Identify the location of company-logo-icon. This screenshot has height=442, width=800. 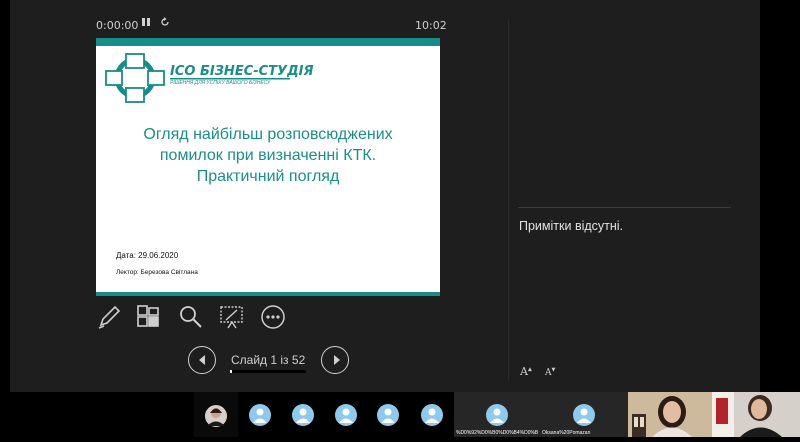
(135, 78).